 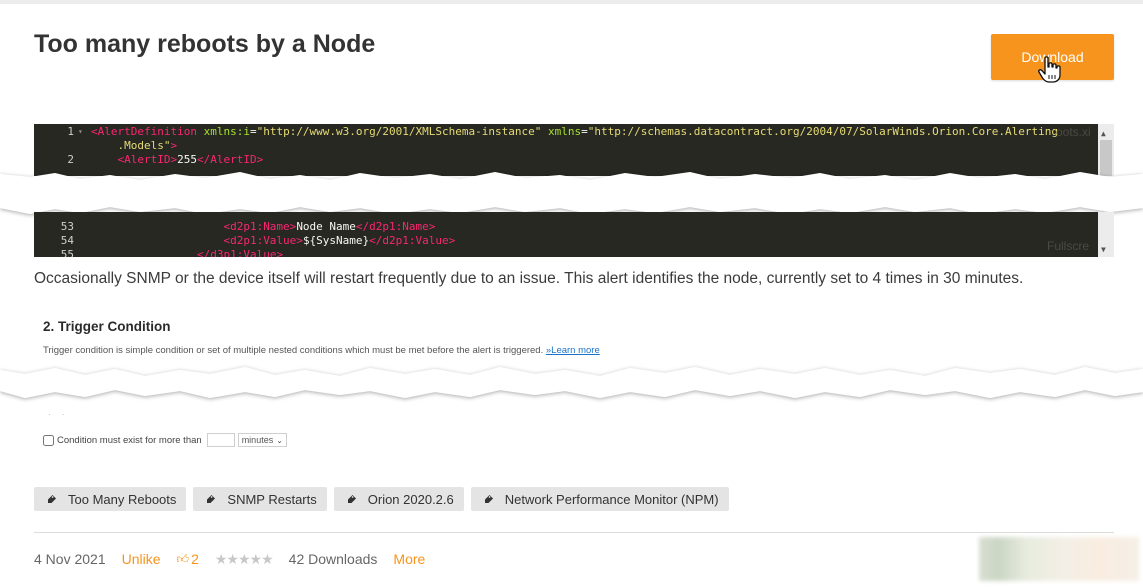 What do you see at coordinates (195, 559) in the screenshot?
I see `like-count: 2` at bounding box center [195, 559].